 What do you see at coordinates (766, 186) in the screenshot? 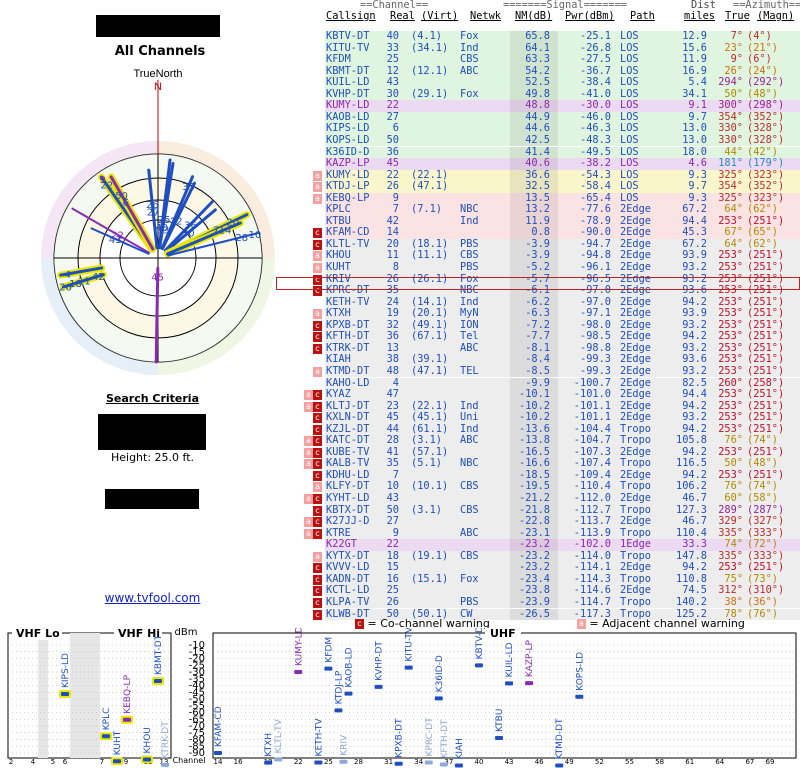
I see `magnetic-azimuth-cell: (352°)` at bounding box center [766, 186].